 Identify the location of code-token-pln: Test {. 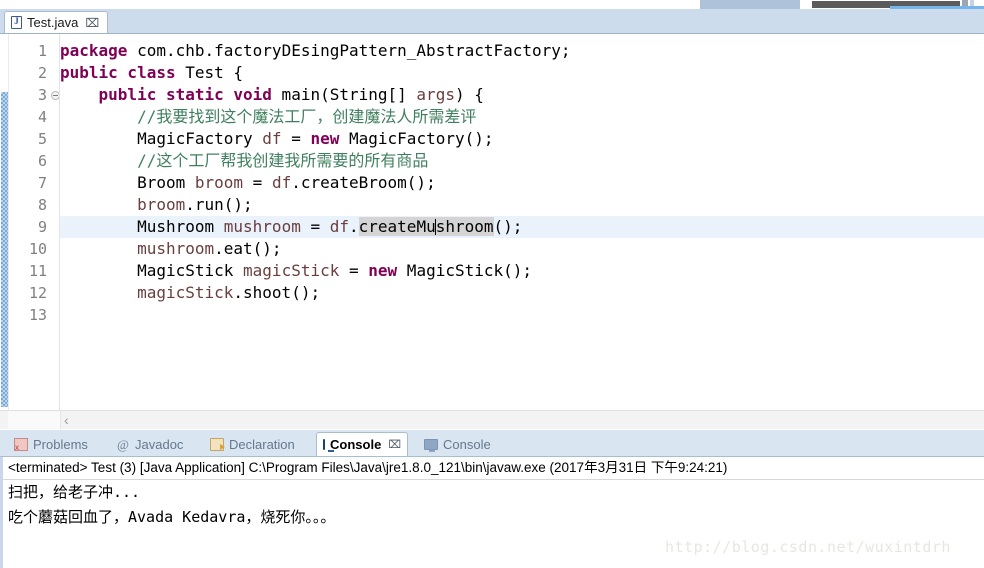
(209, 72).